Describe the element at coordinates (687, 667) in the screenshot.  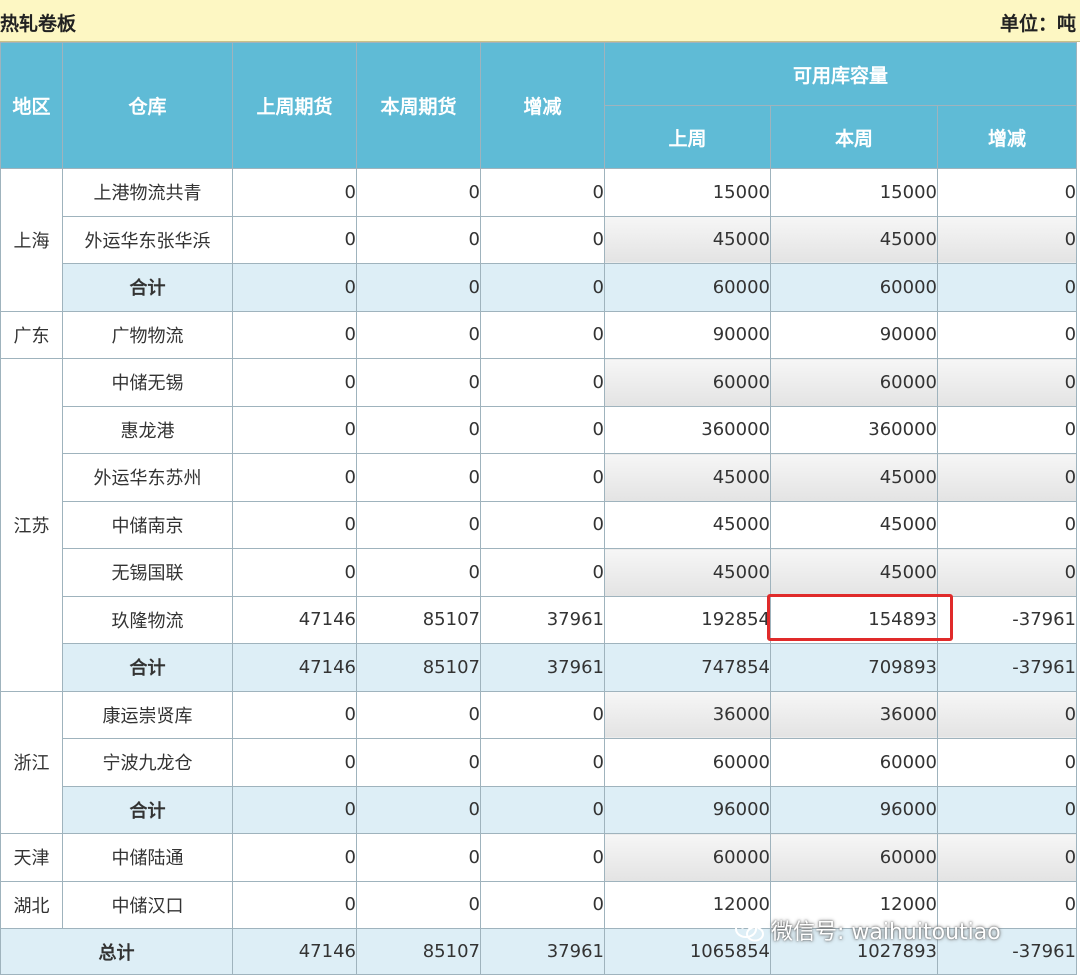
I see `value-cell: 747854` at that location.